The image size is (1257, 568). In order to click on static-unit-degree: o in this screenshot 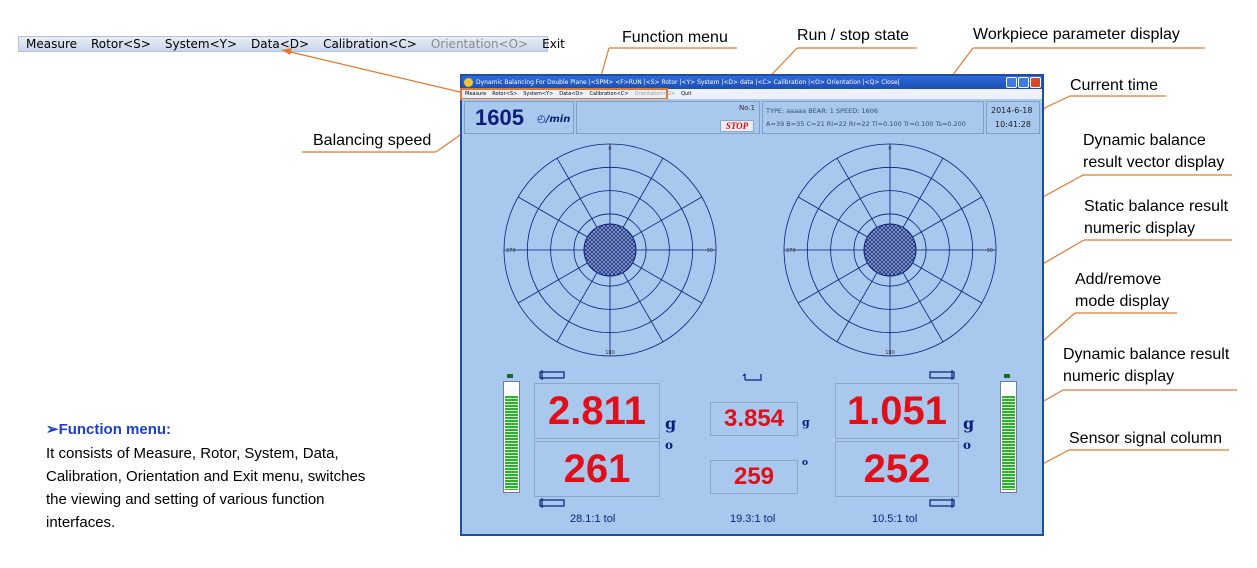, I will do `click(805, 463)`.